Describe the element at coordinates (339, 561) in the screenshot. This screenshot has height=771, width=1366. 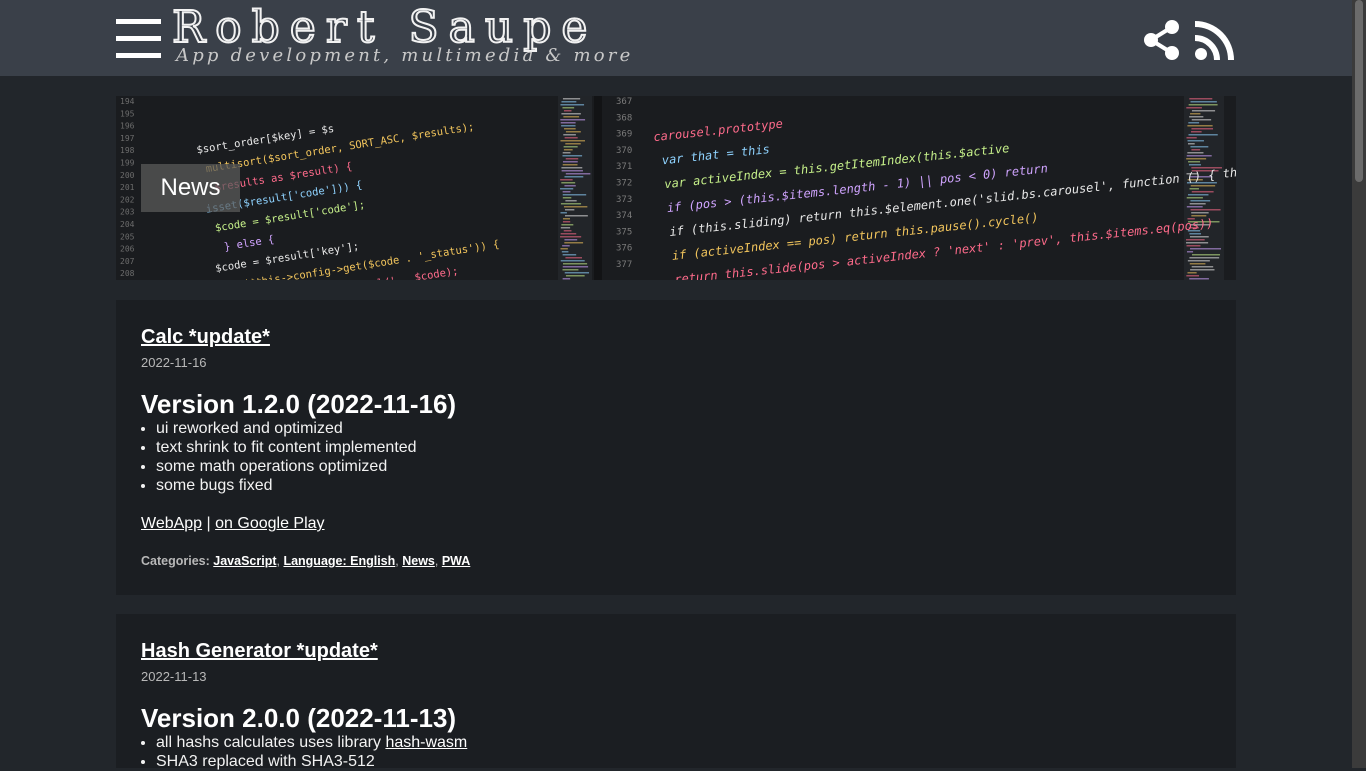
I see `category-link: Language: English` at that location.